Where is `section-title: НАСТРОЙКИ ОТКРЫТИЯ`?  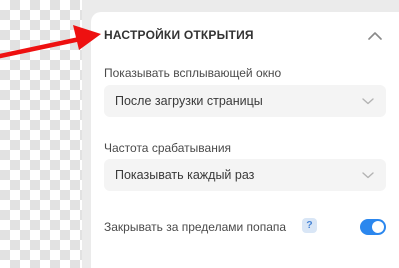 section-title: НАСТРОЙКИ ОТКРЫТИЯ is located at coordinates (179, 35).